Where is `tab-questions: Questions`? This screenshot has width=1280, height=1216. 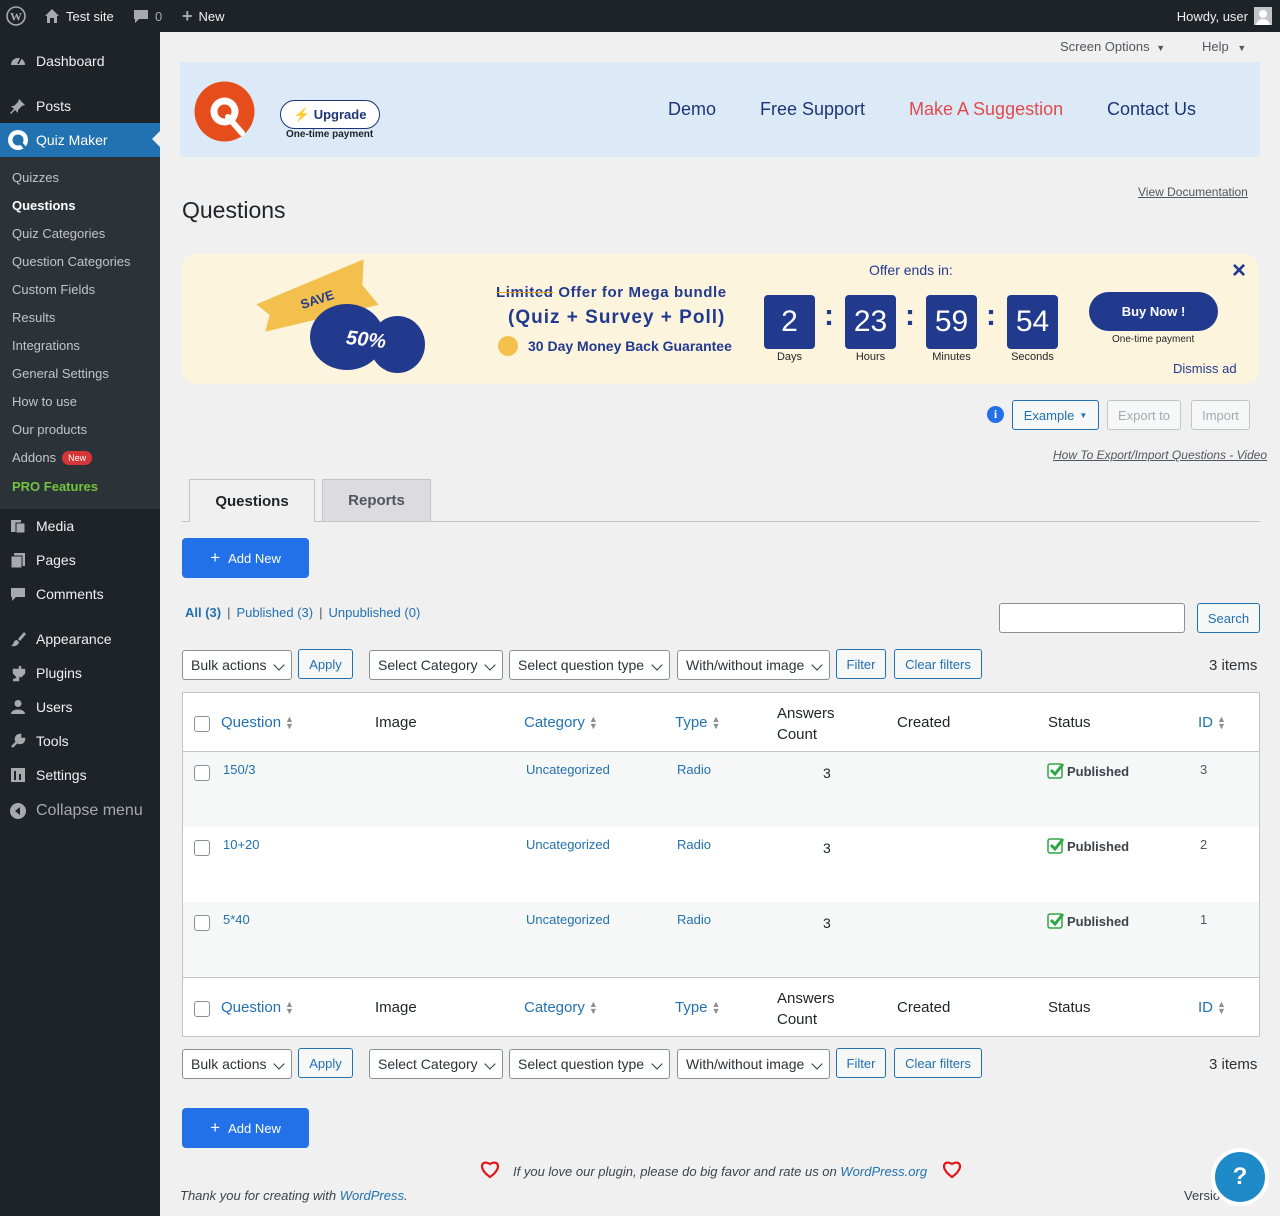 tab-questions: Questions is located at coordinates (252, 500).